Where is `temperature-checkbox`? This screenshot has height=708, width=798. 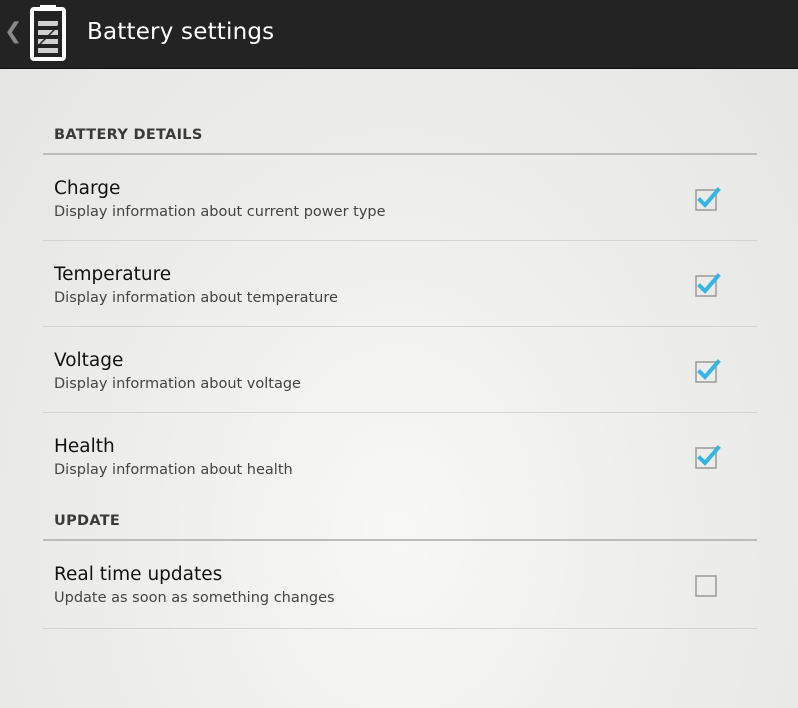
temperature-checkbox is located at coordinates (708, 285).